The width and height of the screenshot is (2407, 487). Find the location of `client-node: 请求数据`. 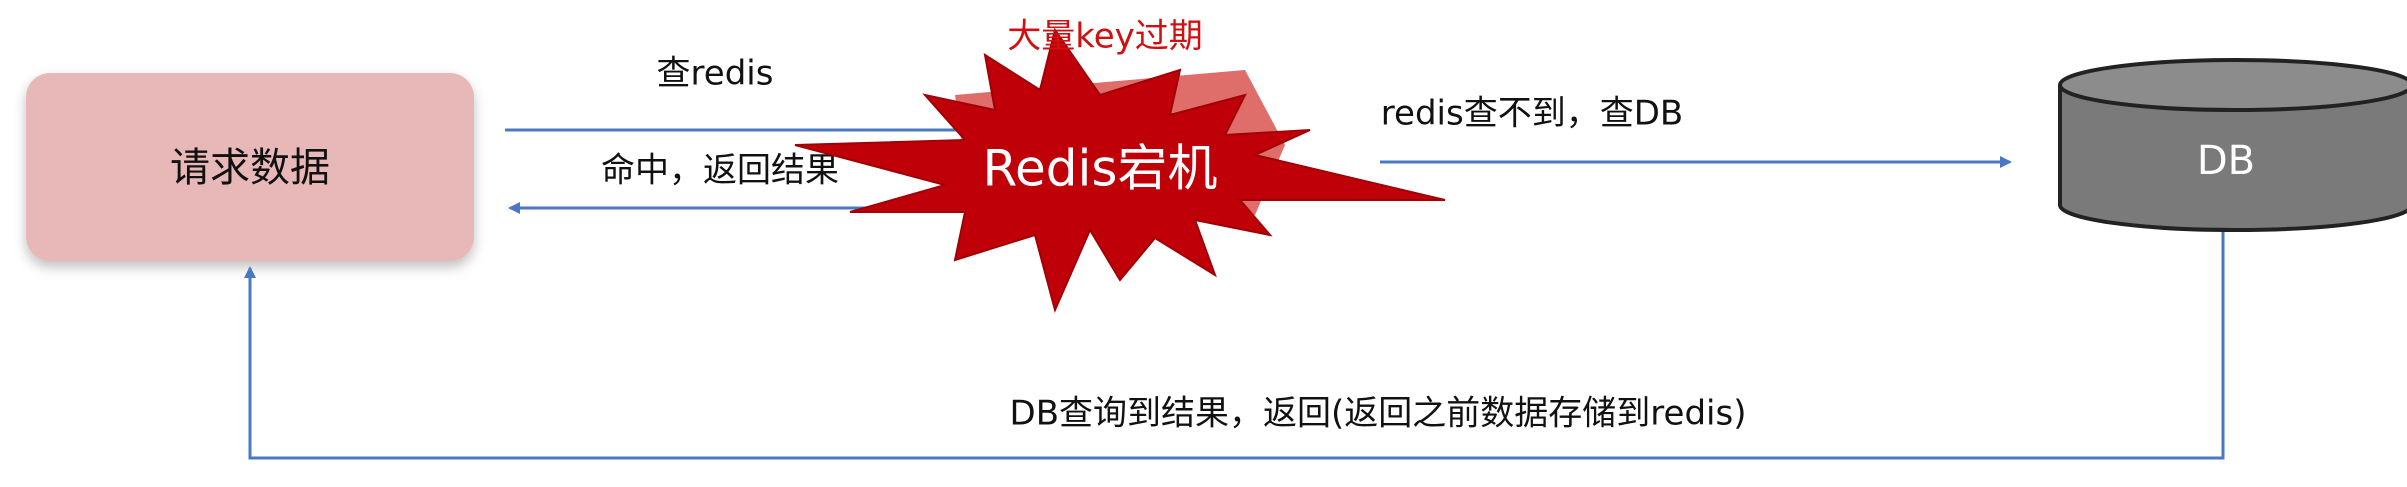

client-node: 请求数据 is located at coordinates (250, 167).